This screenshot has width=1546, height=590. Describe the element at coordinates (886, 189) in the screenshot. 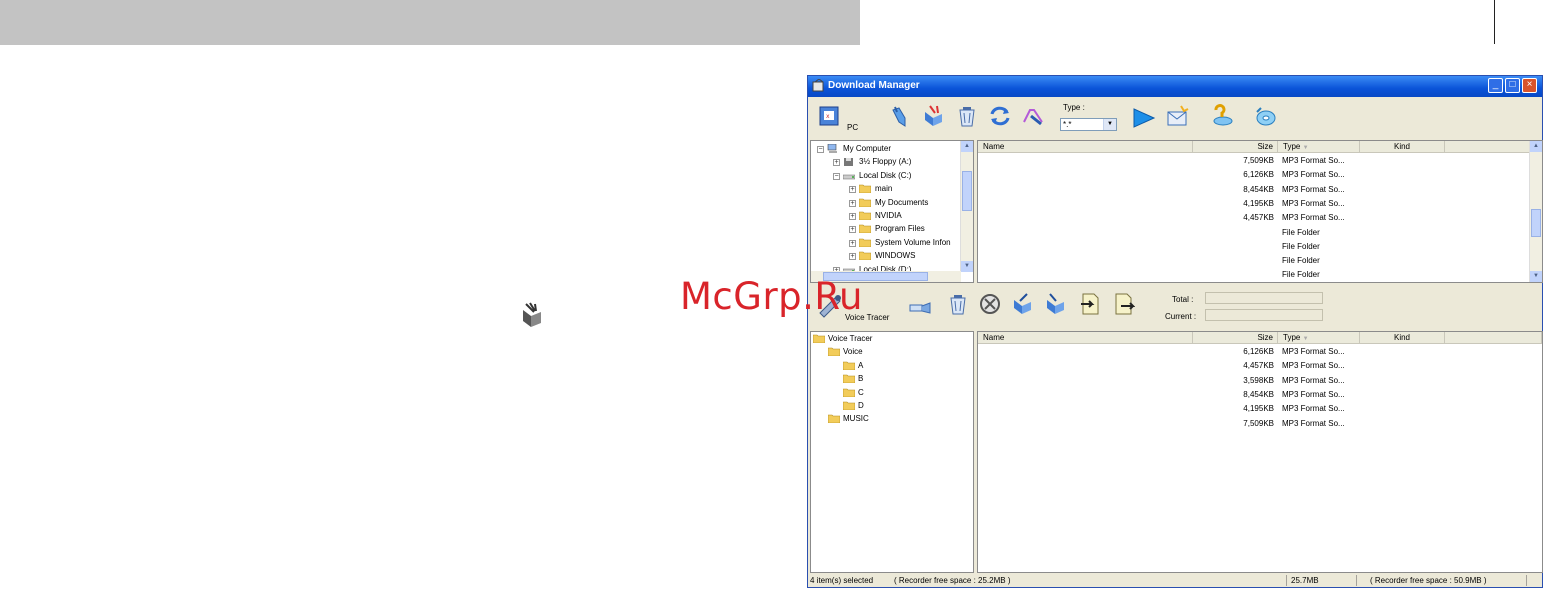

I see `tree-item: + main` at that location.